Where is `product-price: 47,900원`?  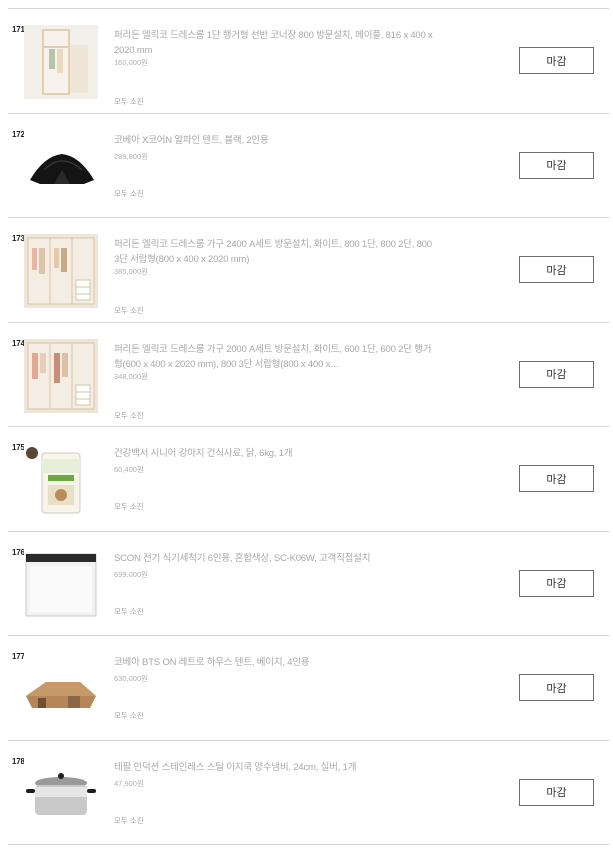 product-price: 47,900원 is located at coordinates (129, 783).